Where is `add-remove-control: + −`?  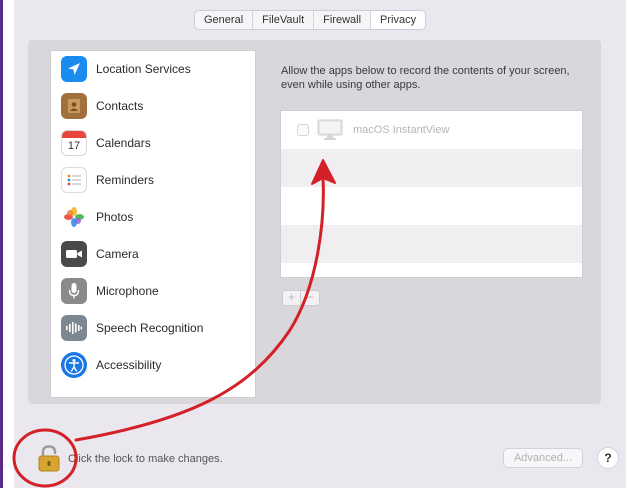
add-remove-control: + − is located at coordinates (301, 298).